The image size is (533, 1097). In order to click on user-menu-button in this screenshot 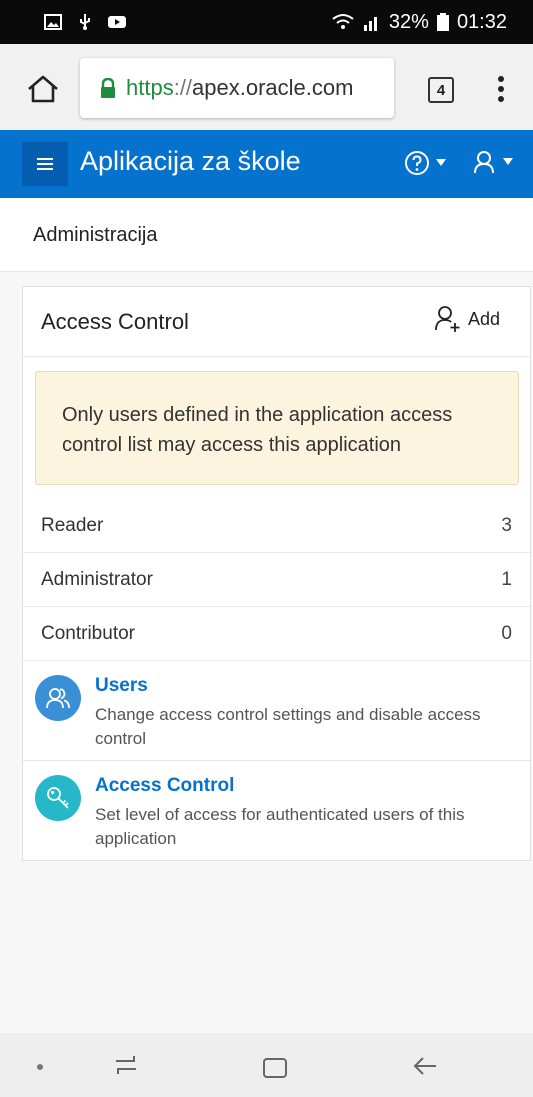, I will do `click(493, 162)`.